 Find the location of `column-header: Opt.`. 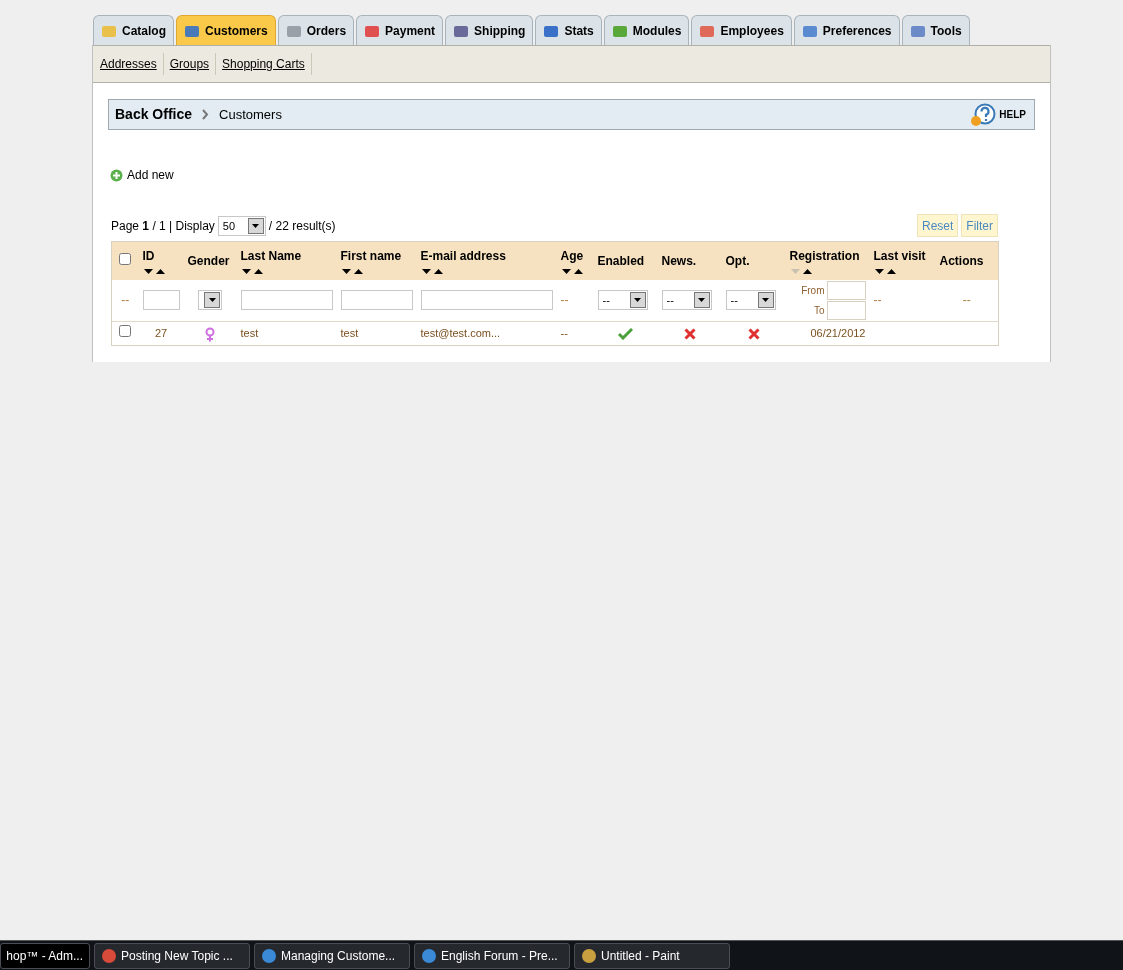

column-header: Opt. is located at coordinates (737, 261).